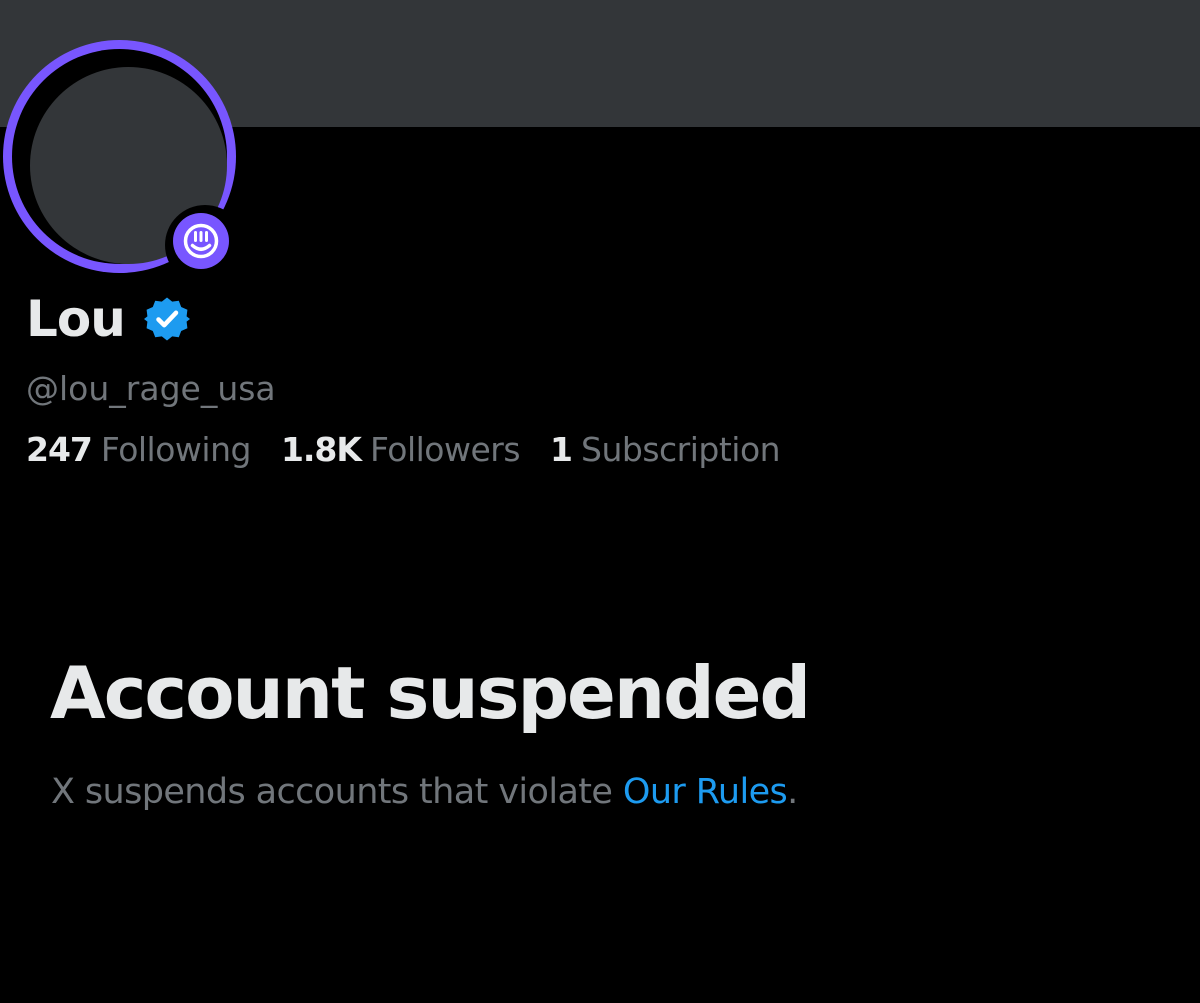 This screenshot has width=1200, height=1003. I want to click on display-name-row: Lou, so click(108, 319).